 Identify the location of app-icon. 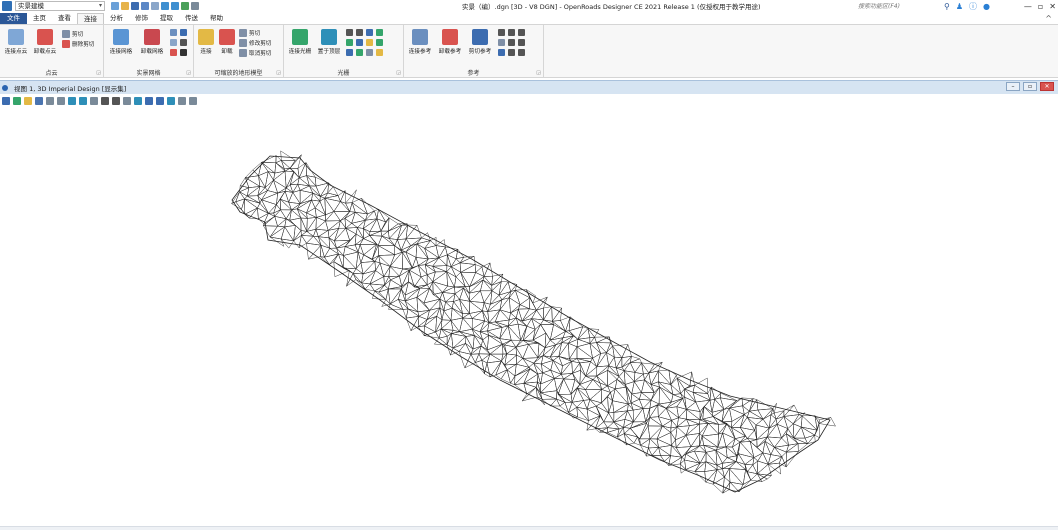
(7, 6).